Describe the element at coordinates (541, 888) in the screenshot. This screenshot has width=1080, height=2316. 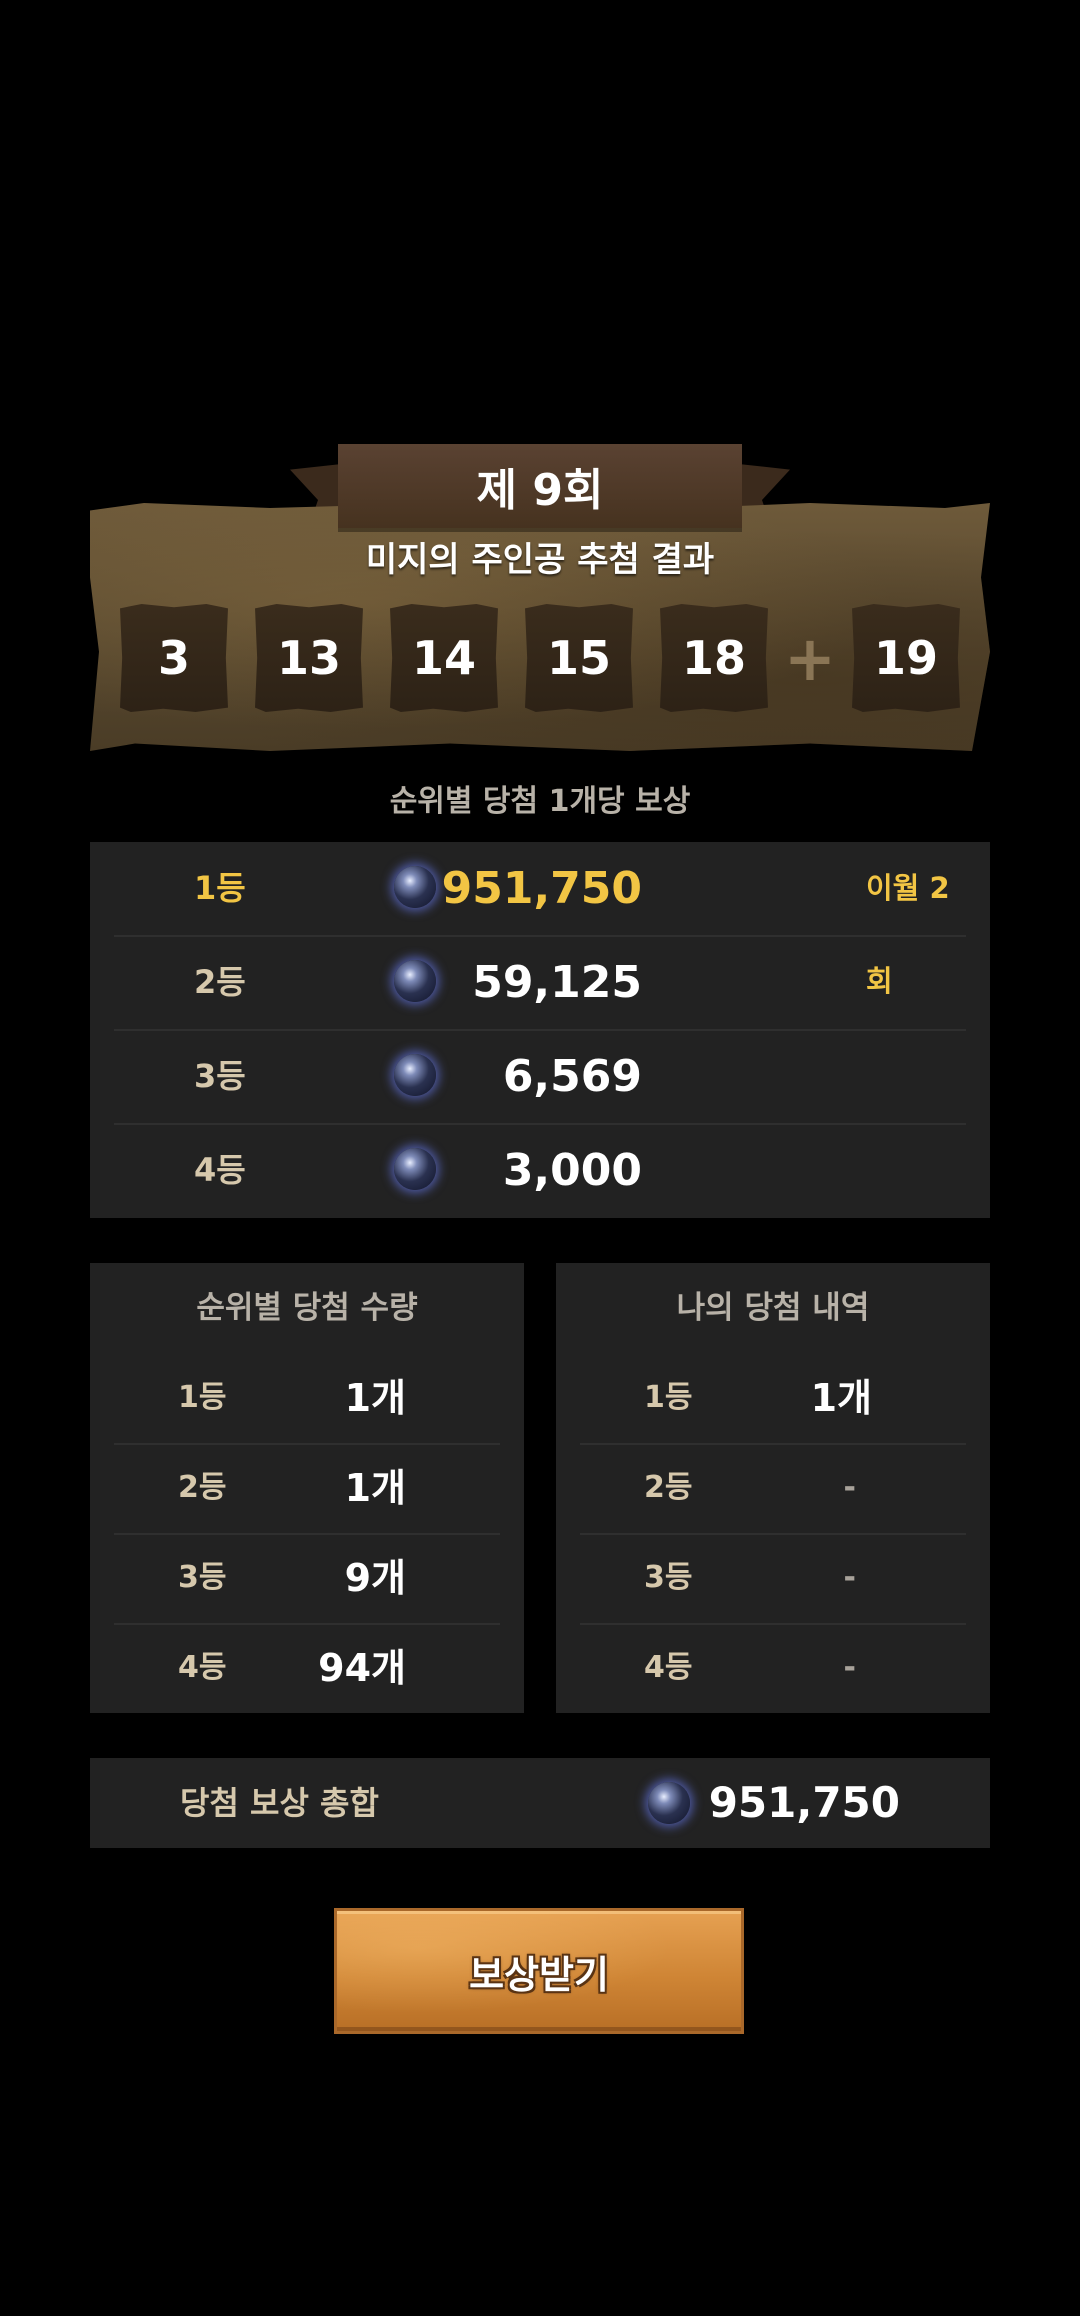
I see `reward-amount: 951,750` at that location.